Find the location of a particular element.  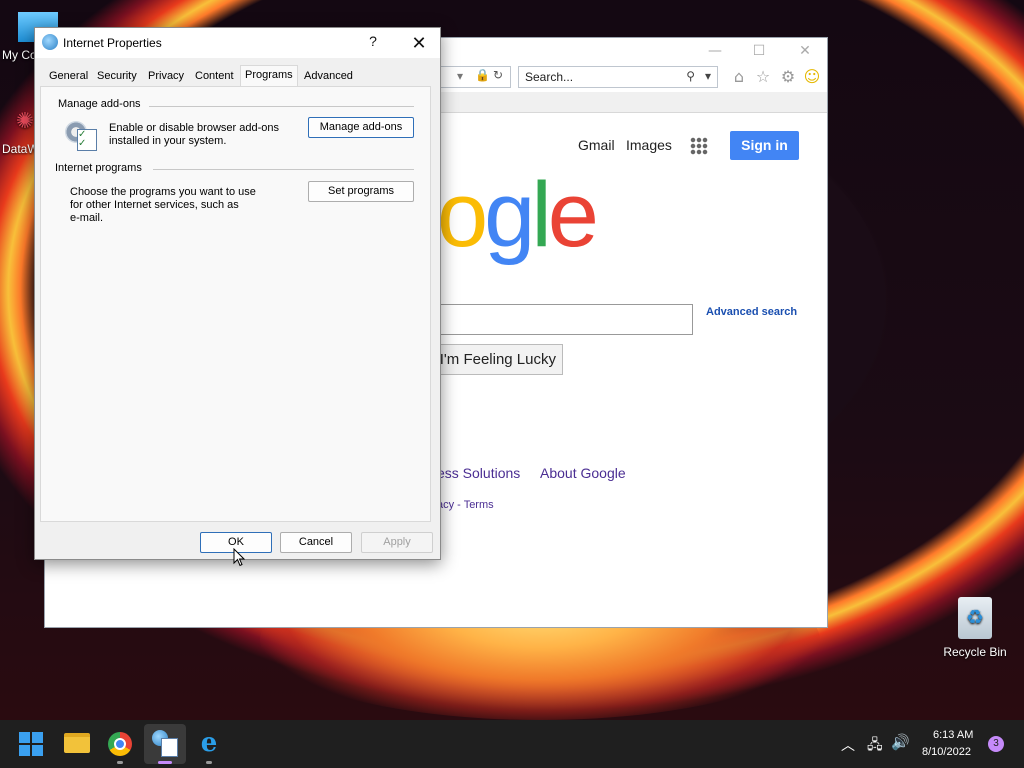

active-app-indicator is located at coordinates (165, 762).